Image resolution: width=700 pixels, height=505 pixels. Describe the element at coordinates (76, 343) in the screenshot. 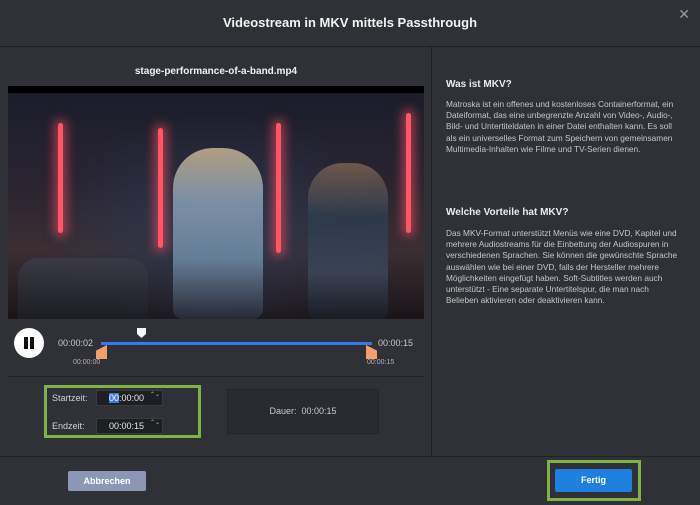

I see `current-time: 00:00:02` at that location.